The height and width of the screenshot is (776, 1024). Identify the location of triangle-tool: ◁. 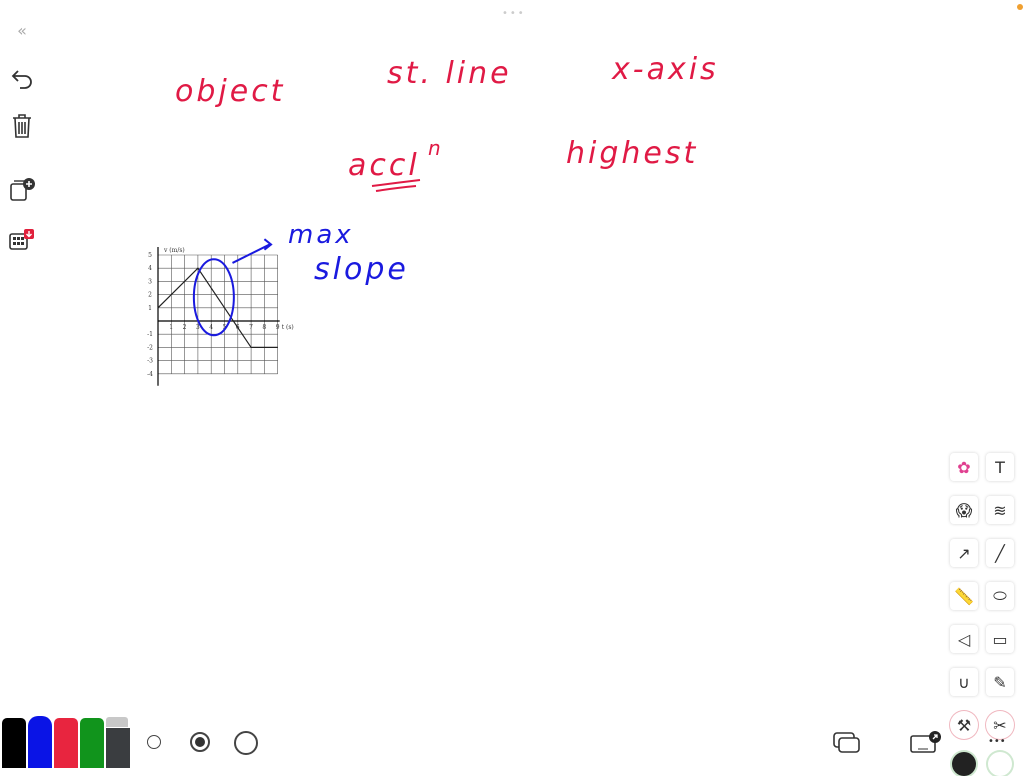
(964, 639).